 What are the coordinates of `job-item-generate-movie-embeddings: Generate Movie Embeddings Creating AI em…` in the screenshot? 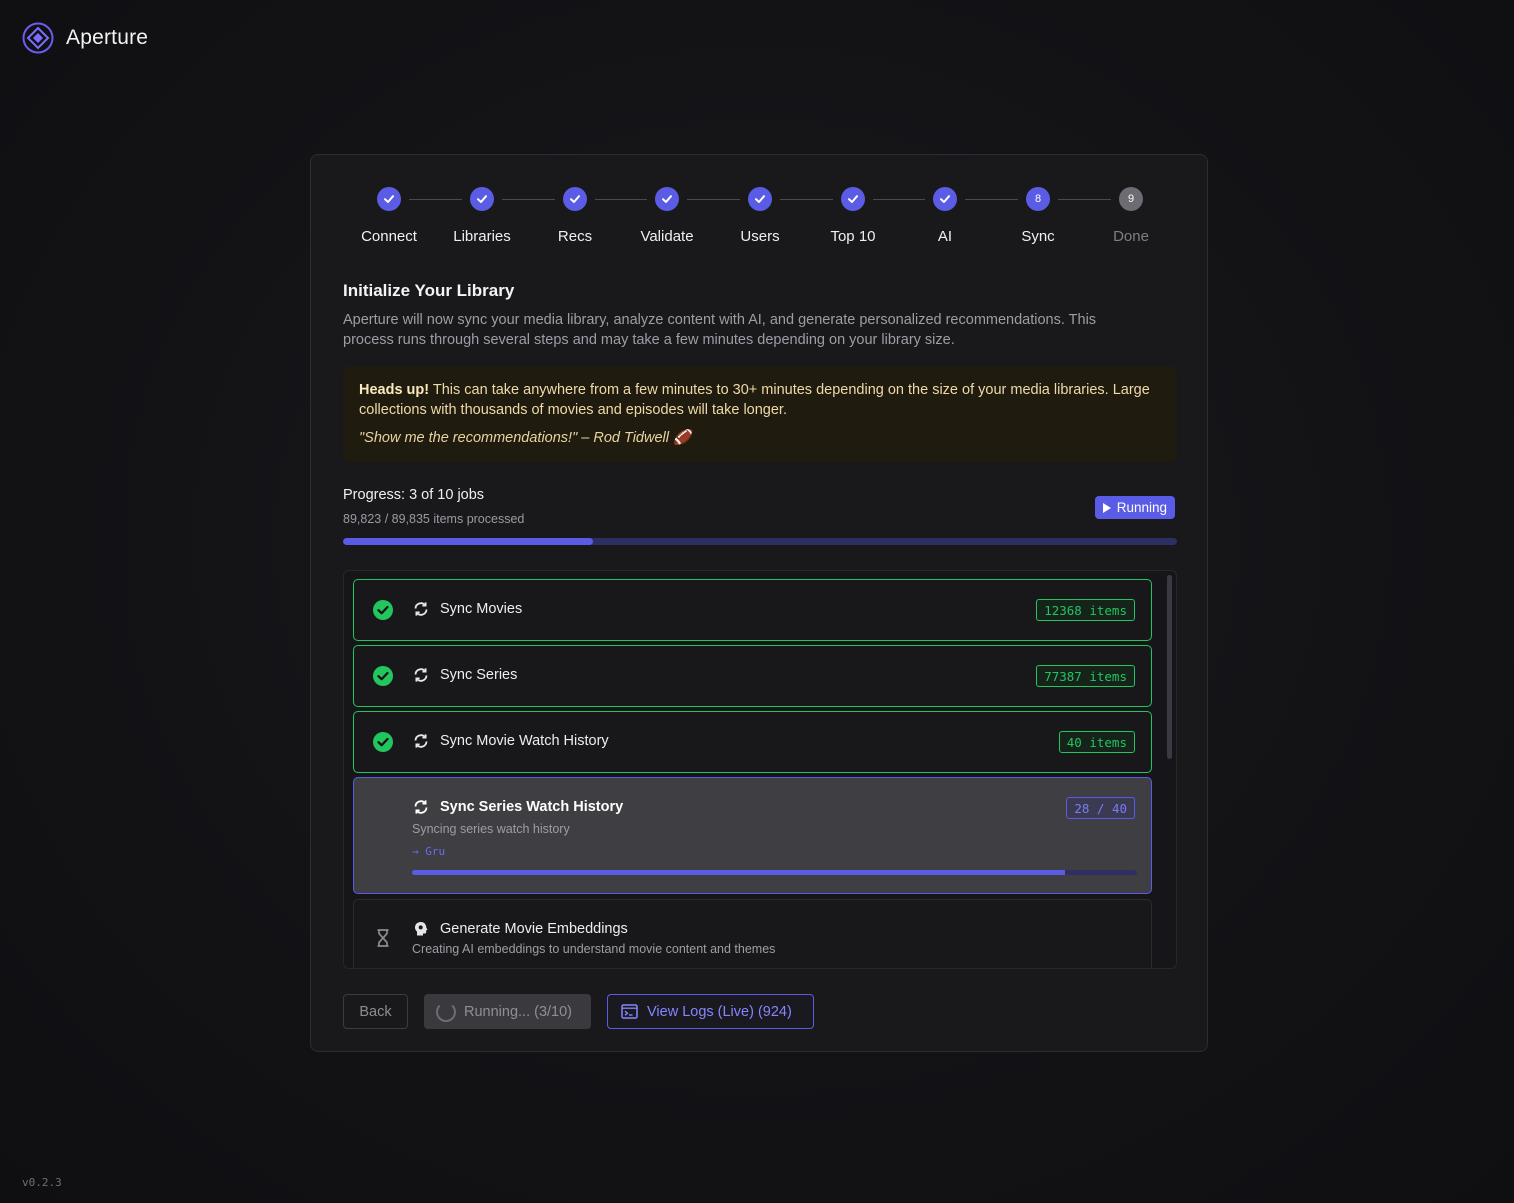 It's located at (752, 933).